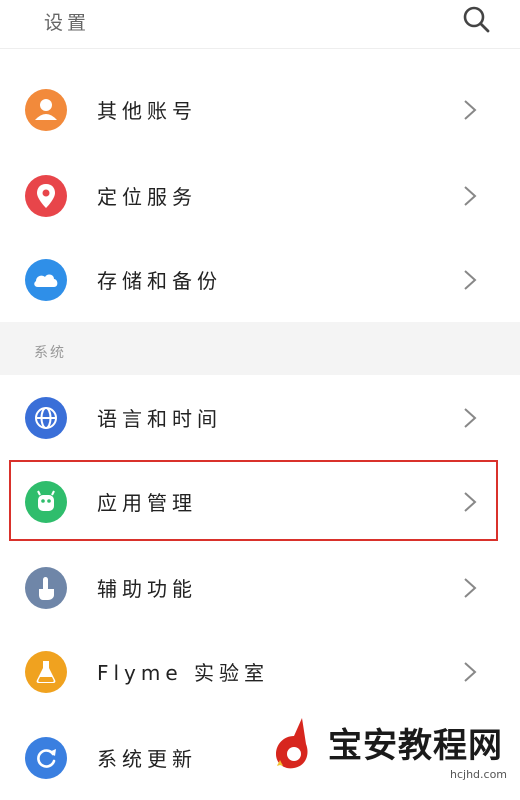 The image size is (520, 800). Describe the element at coordinates (260, 418) in the screenshot. I see `settings-item-language-time: 语言和时间` at that location.